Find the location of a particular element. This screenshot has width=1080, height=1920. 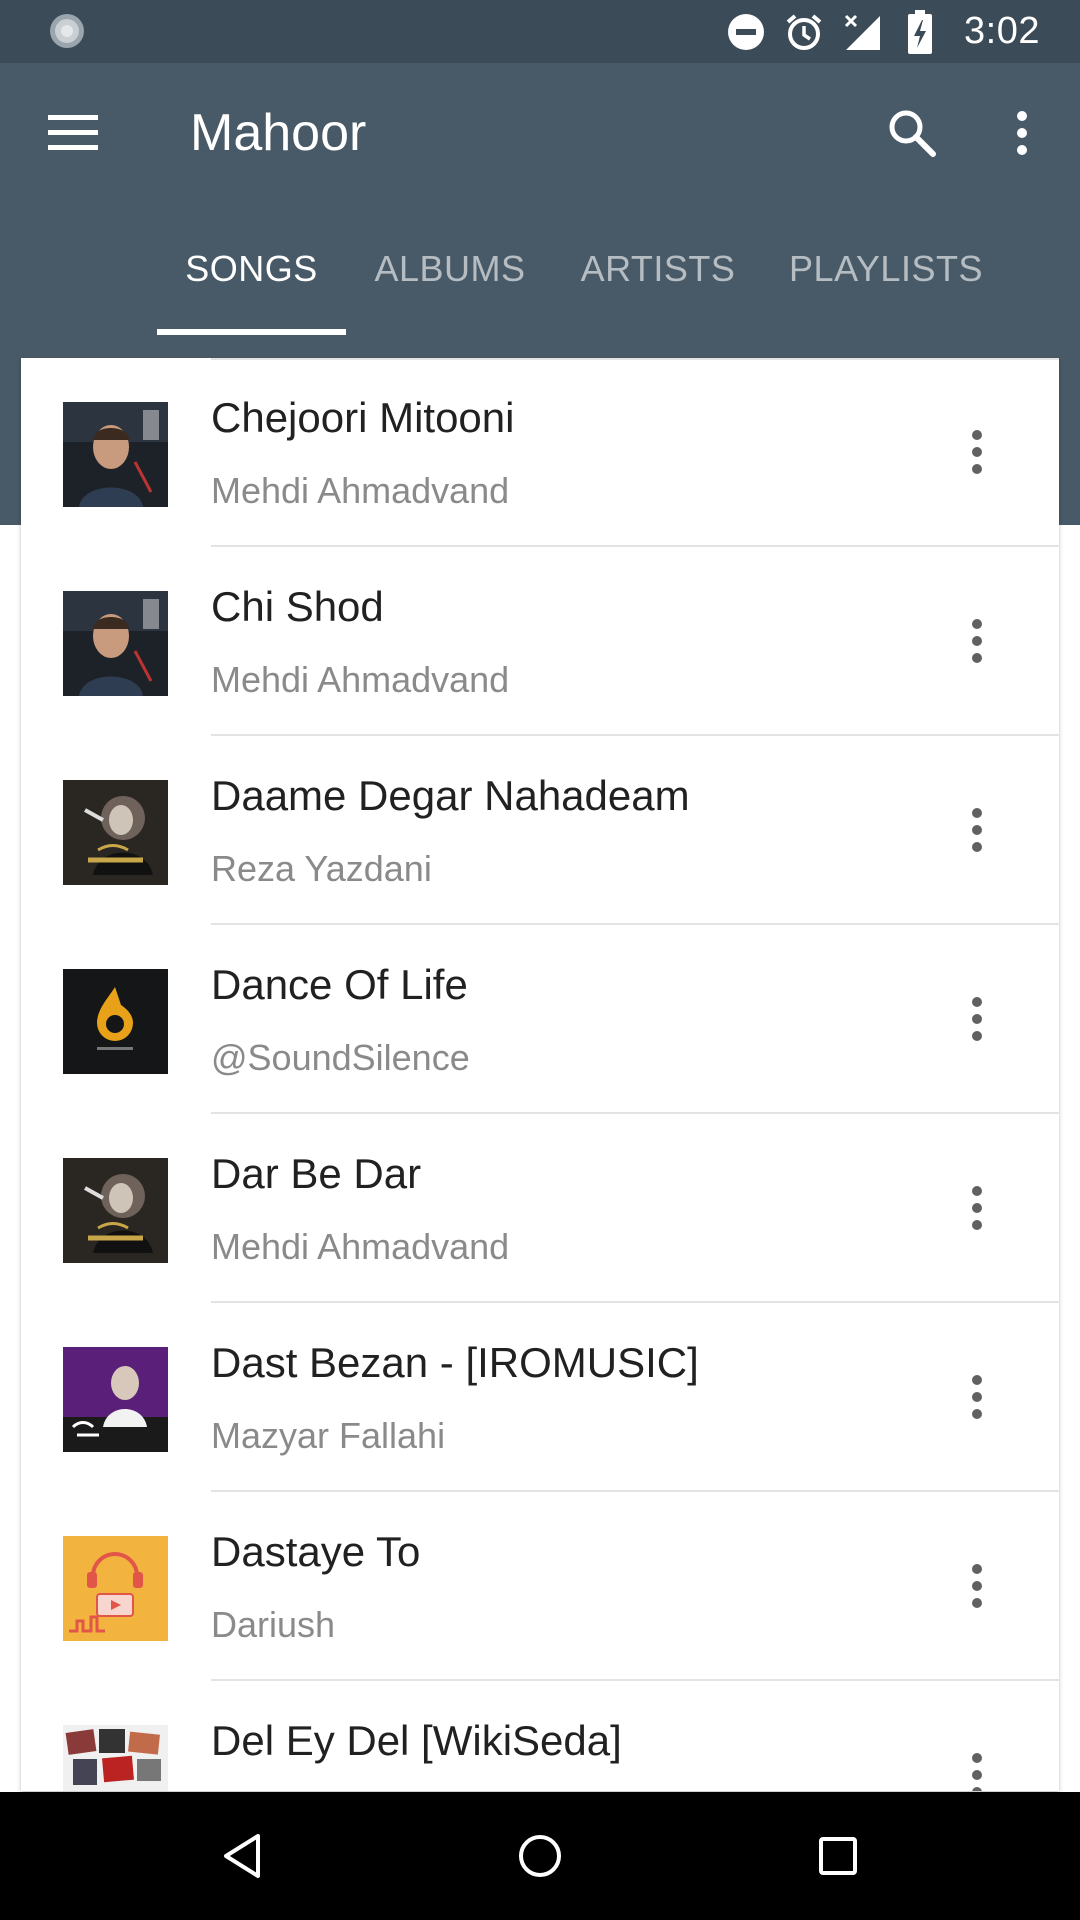

list-item: Dastaye To Dariush is located at coordinates (540, 1586).